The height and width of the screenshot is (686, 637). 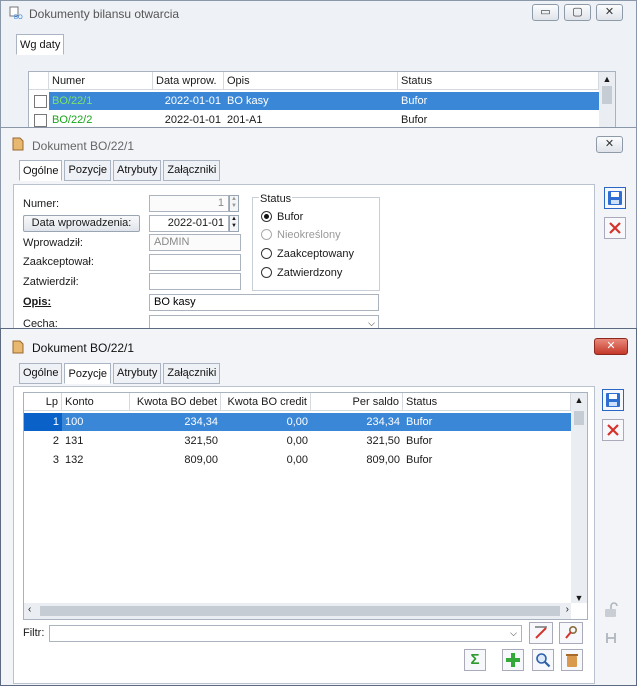 I want to click on hscroll-thumb, so click(x=300, y=611).